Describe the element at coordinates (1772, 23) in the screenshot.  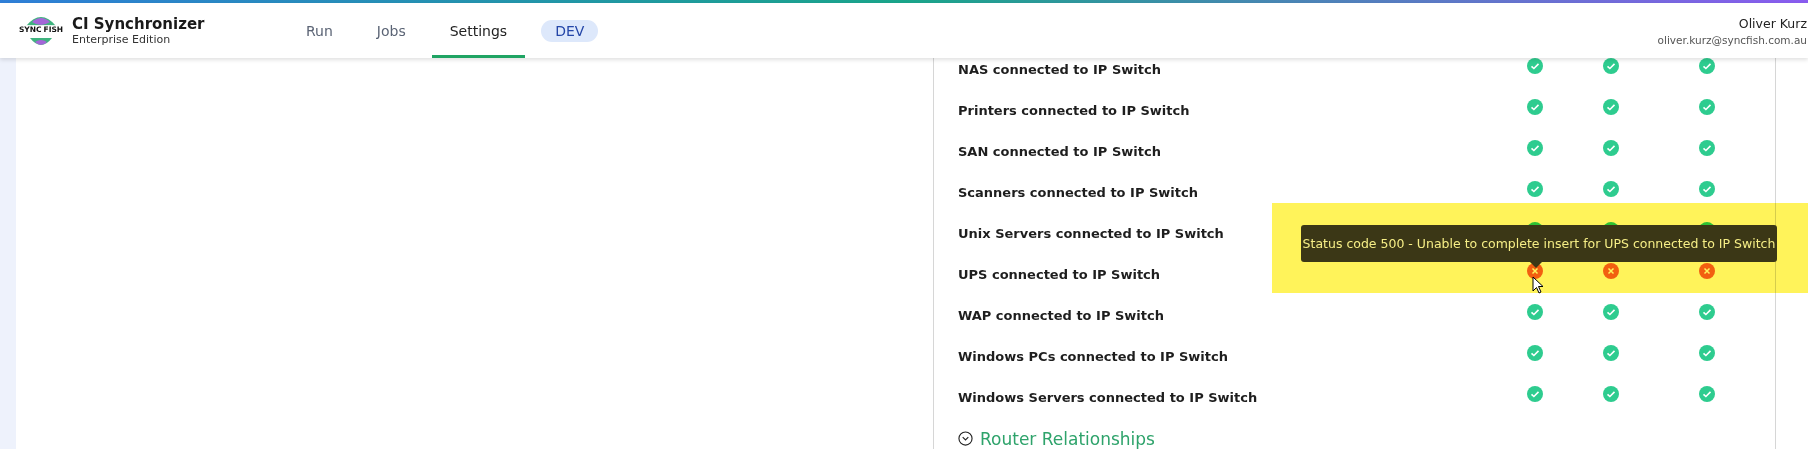
I see `user-name: Oliver Kurz` at that location.